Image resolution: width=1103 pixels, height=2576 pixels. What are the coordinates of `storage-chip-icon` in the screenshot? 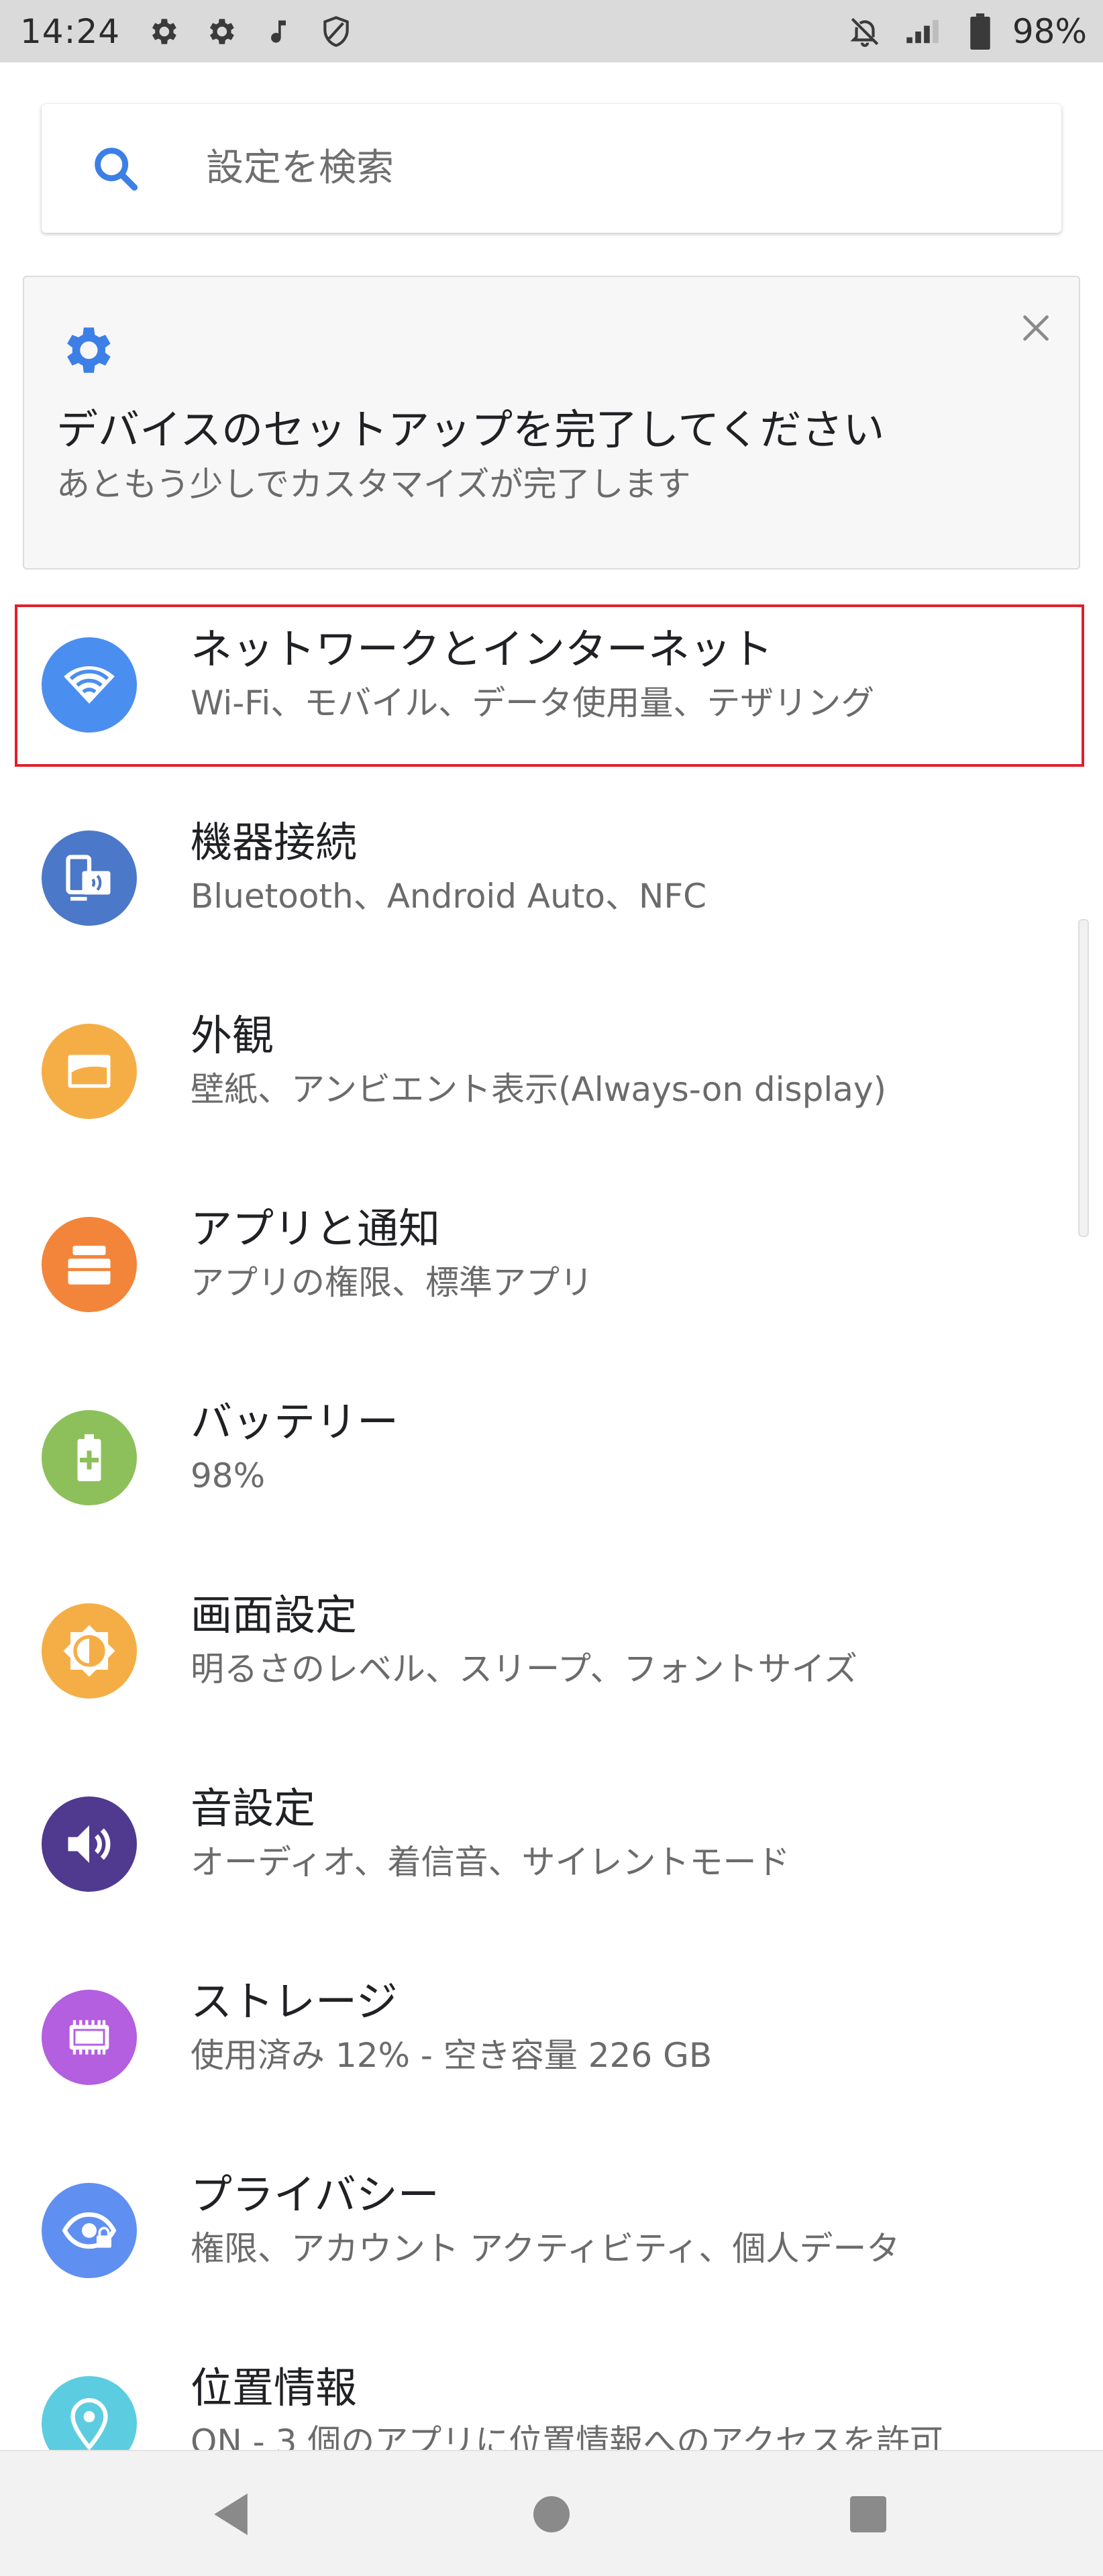 It's located at (90, 2037).